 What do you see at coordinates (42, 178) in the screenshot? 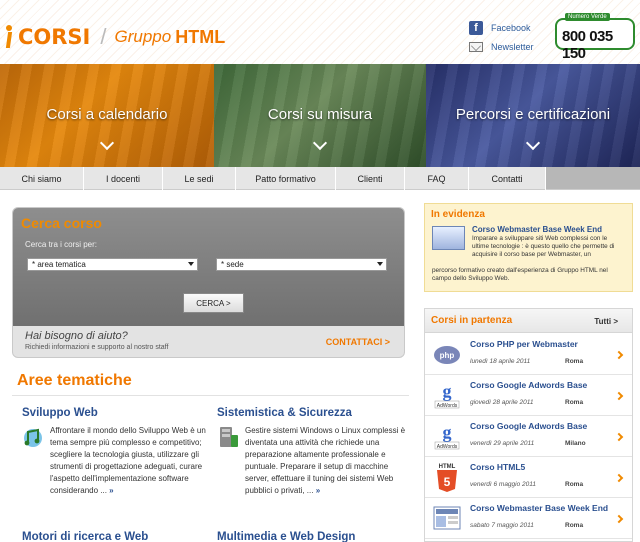
I see `nav-item-chi-siamo: Chi siamo` at bounding box center [42, 178].